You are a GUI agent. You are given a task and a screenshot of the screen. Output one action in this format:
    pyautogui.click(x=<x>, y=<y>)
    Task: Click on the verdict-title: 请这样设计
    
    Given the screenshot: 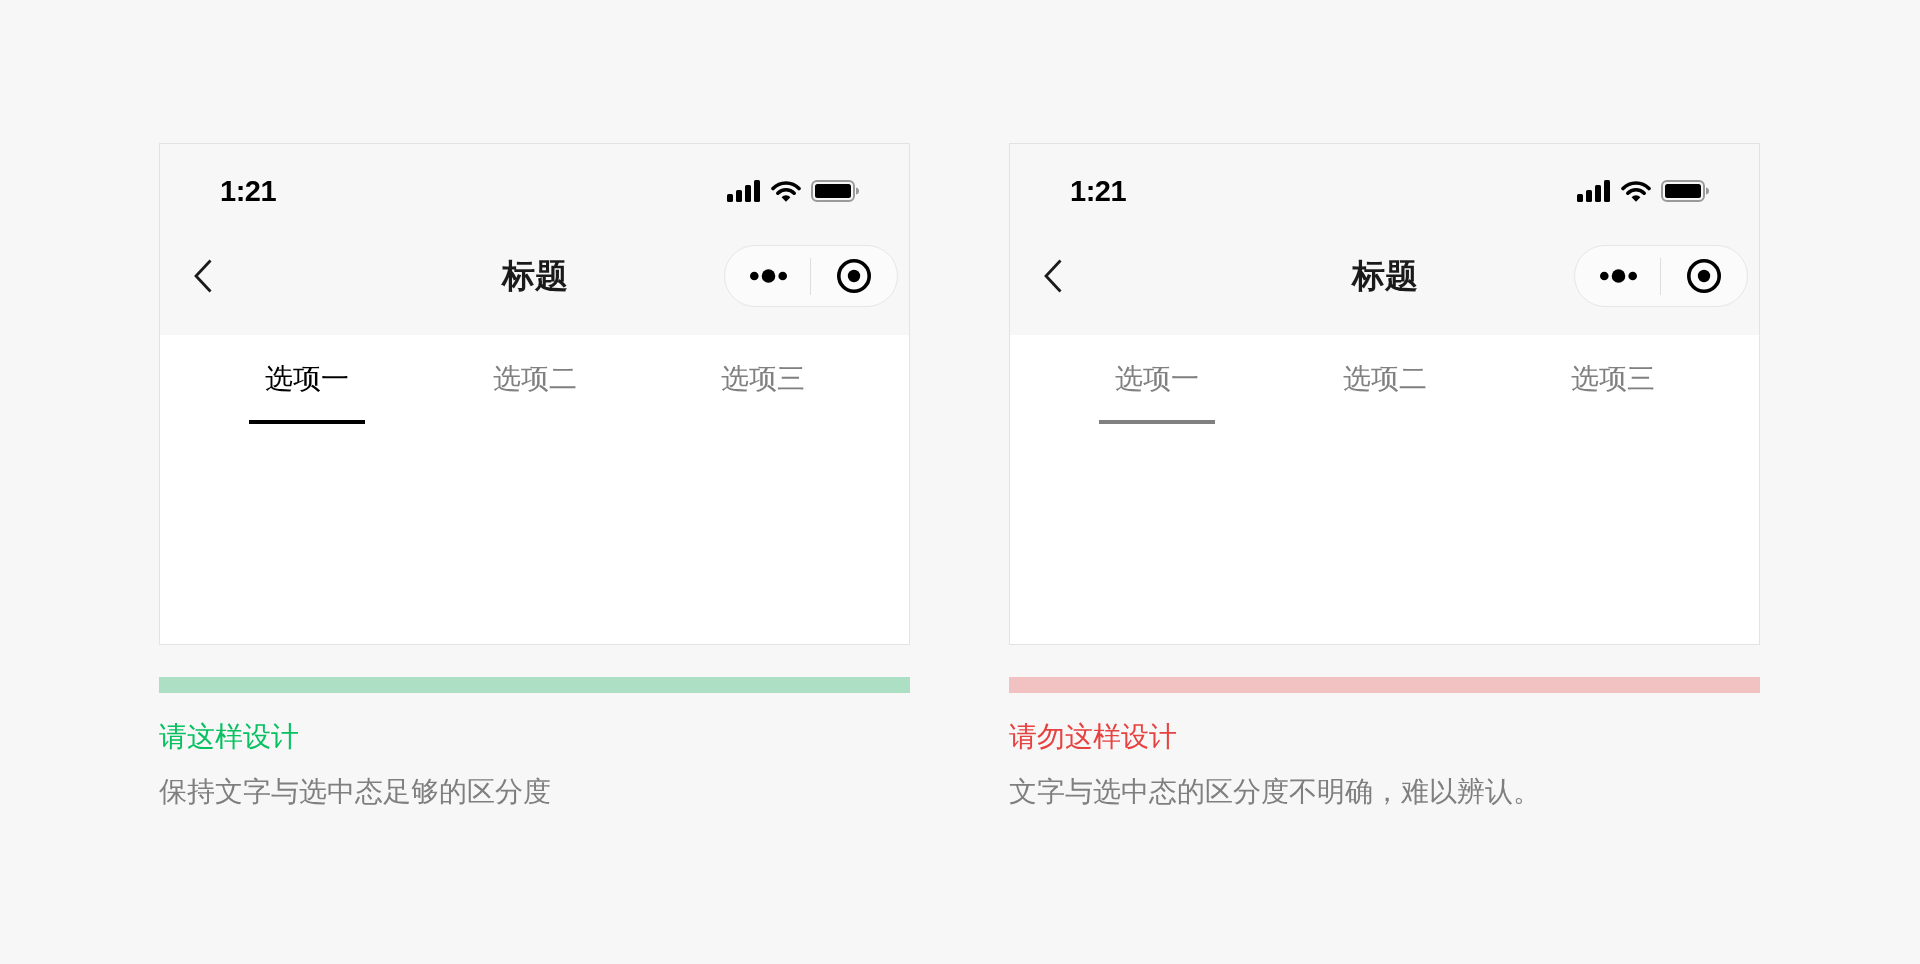 What is the action you would take?
    pyautogui.click(x=229, y=737)
    